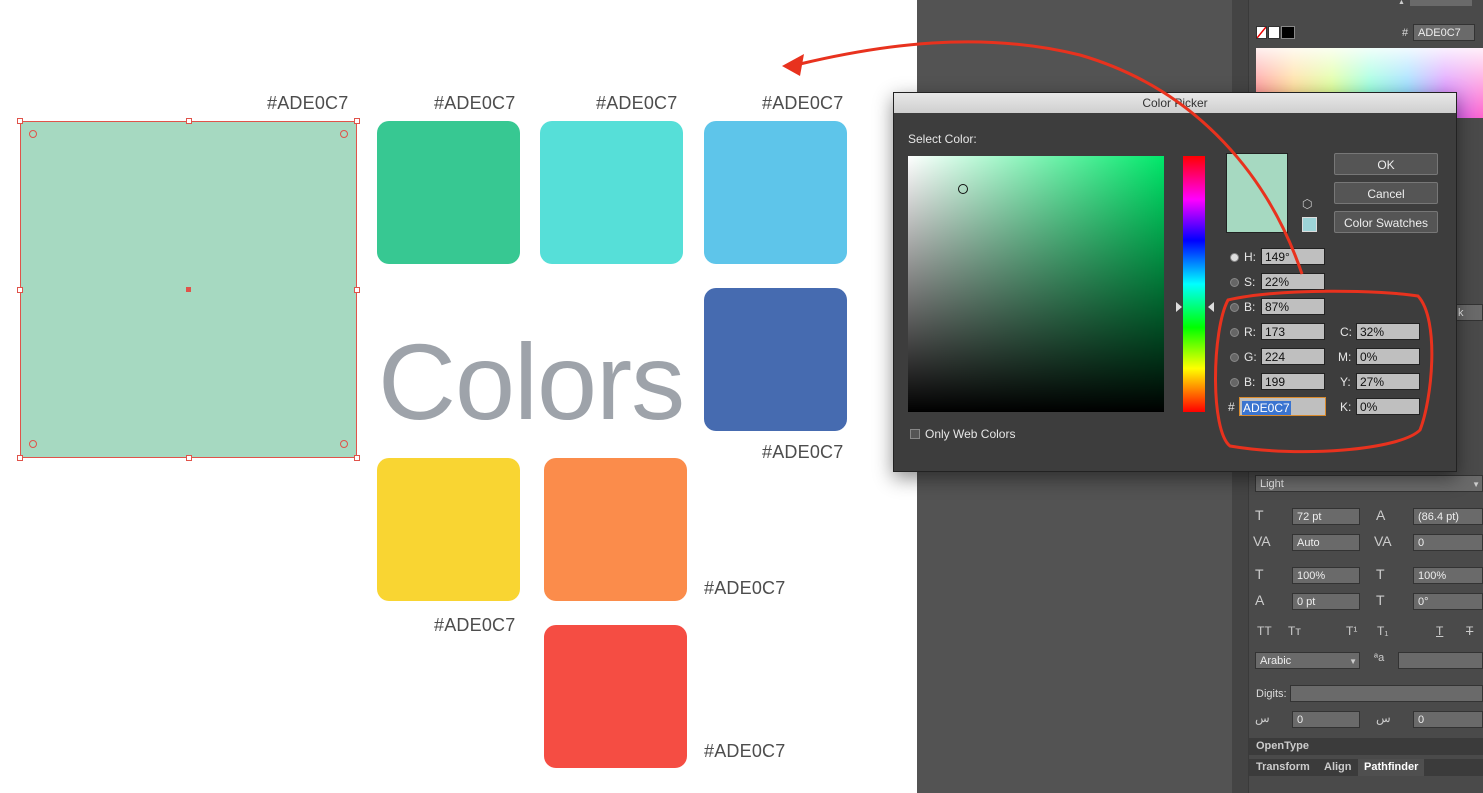 Image resolution: width=1483 pixels, height=793 pixels. I want to click on annotation-circle, so click(1324, 371).